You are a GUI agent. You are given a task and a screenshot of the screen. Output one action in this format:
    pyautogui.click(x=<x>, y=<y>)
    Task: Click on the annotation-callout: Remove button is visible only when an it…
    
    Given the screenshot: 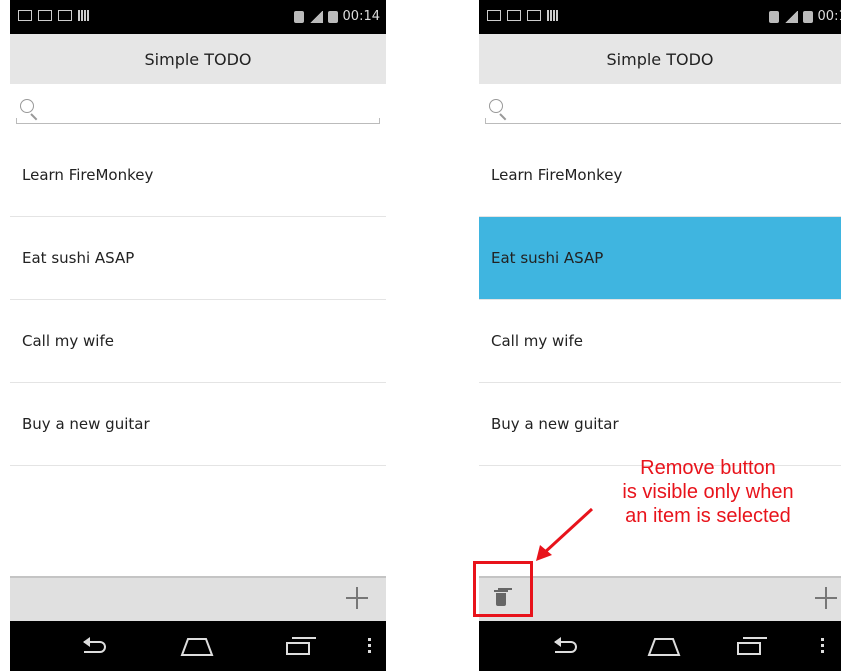 What is the action you would take?
    pyautogui.click(x=708, y=492)
    